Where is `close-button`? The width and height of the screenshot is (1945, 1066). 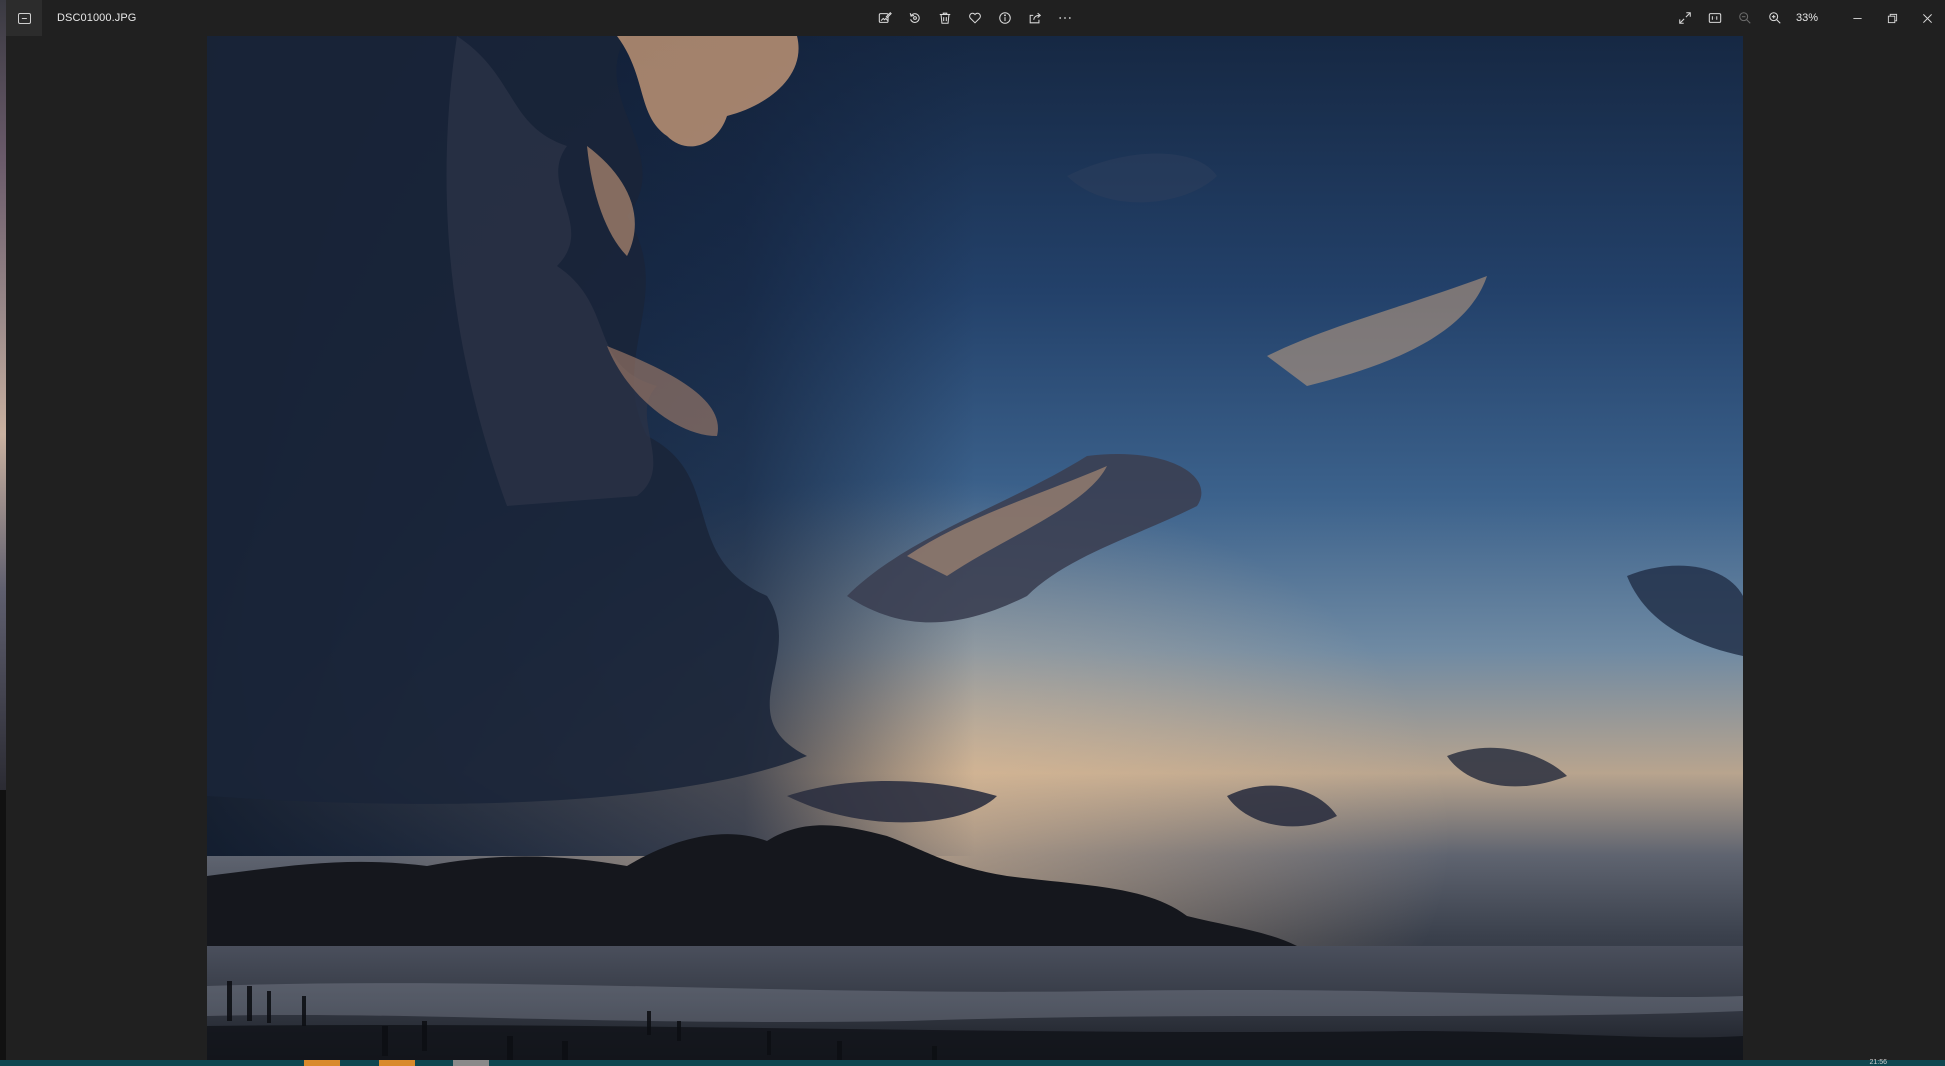 close-button is located at coordinates (1927, 18).